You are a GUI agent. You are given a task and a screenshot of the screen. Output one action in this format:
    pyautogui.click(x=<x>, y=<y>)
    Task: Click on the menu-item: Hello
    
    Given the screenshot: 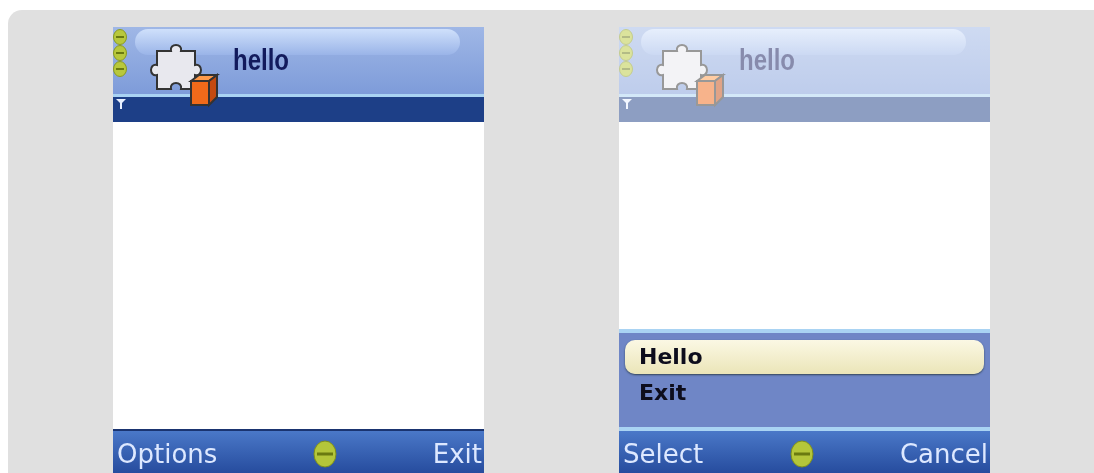 What is the action you would take?
    pyautogui.click(x=804, y=357)
    